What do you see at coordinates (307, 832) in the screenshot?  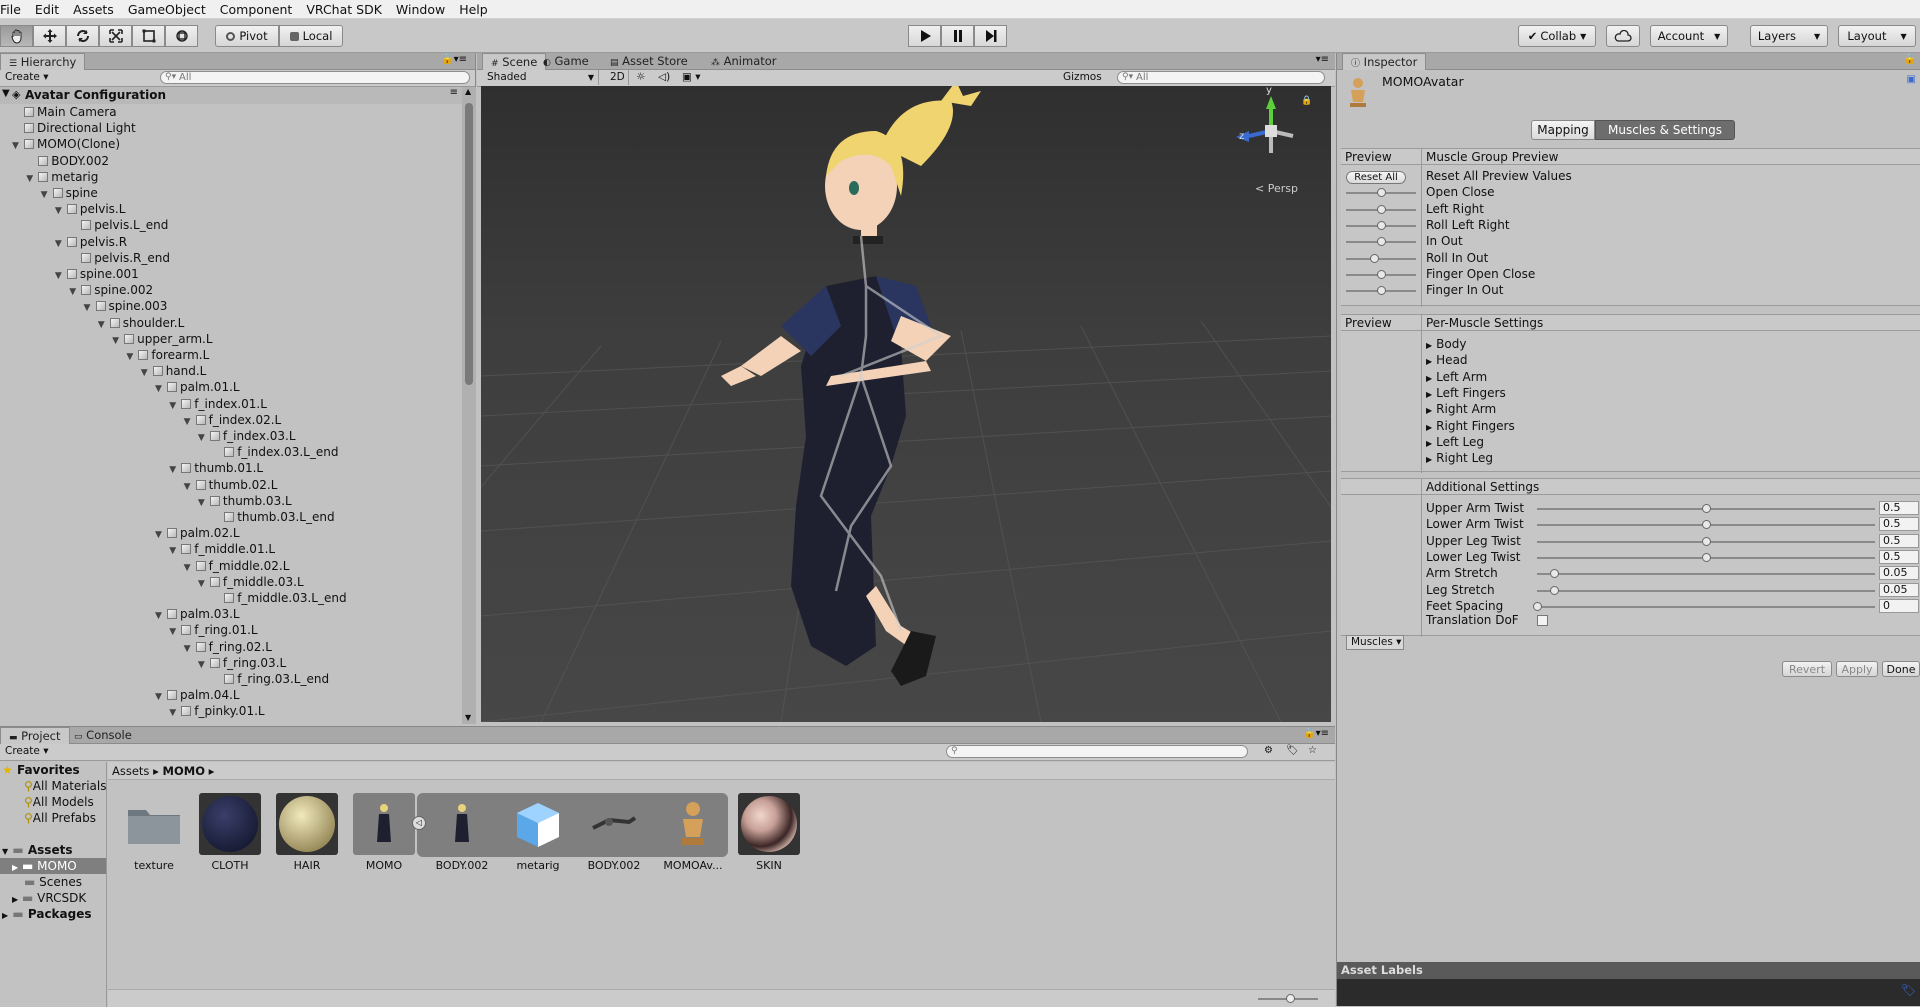 I see `asset-hair: HAIR` at bounding box center [307, 832].